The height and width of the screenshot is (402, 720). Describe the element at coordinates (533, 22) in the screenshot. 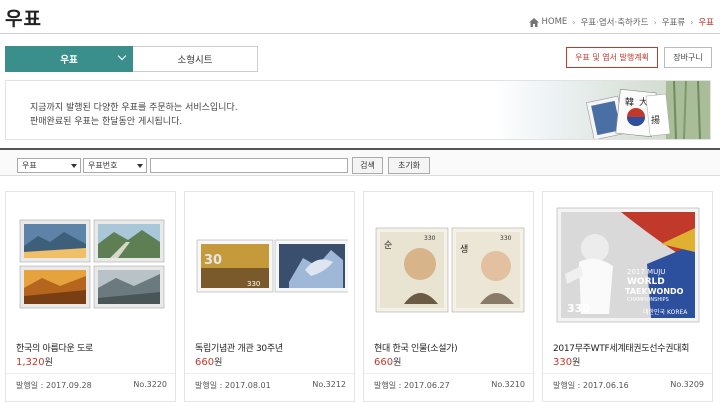

I see `home-icon` at that location.